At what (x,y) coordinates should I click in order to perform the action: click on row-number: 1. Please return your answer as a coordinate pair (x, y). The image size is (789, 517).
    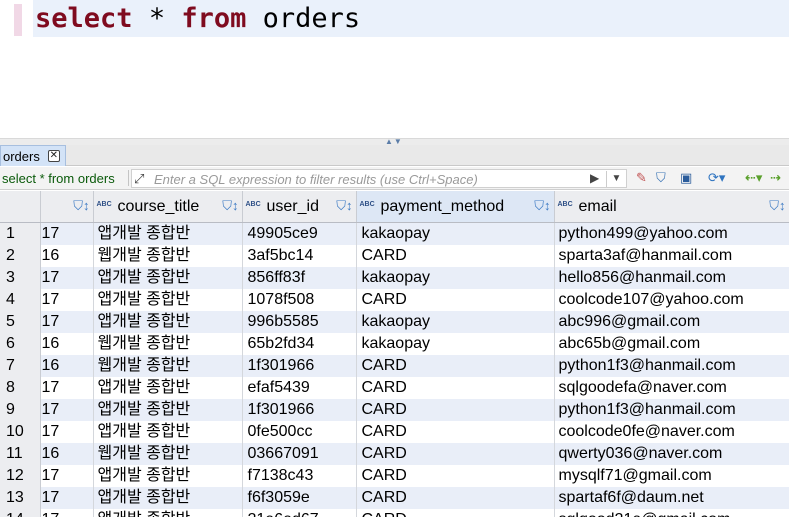
    Looking at the image, I should click on (20, 233).